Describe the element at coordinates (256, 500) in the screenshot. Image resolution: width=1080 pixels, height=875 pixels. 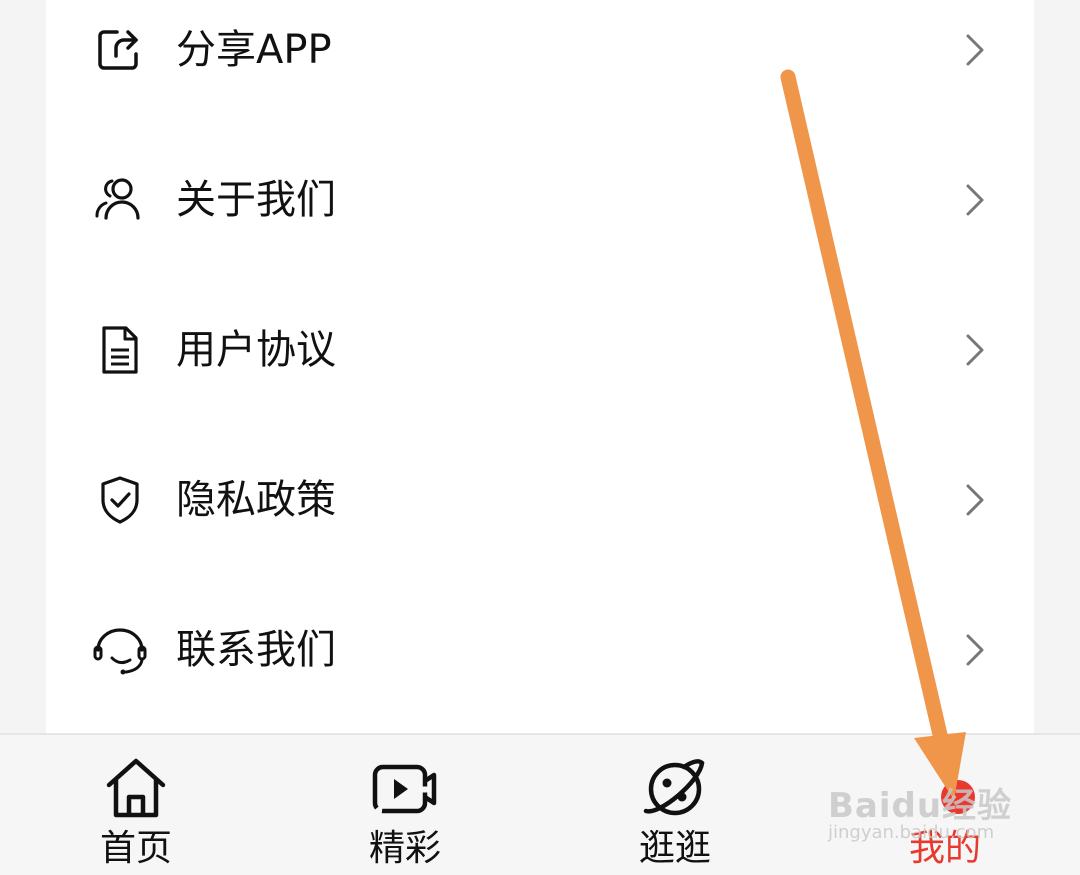
I see `menu-item-label: 隐私政策` at that location.